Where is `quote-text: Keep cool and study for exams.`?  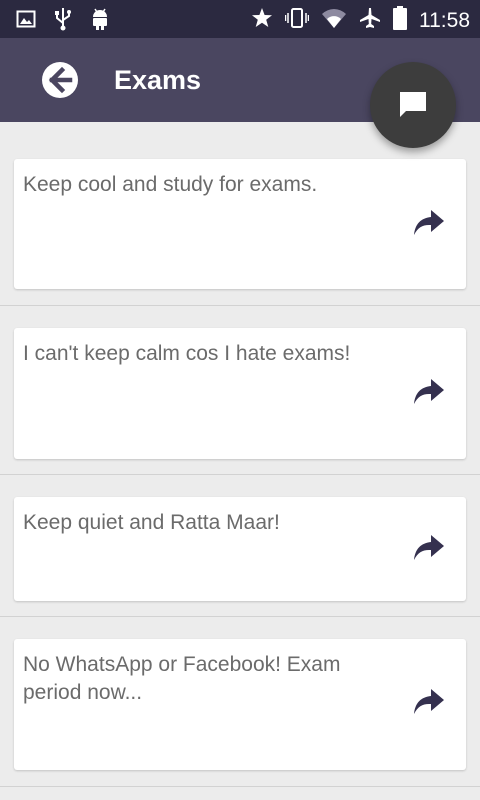 quote-text: Keep cool and study for exams. is located at coordinates (170, 184).